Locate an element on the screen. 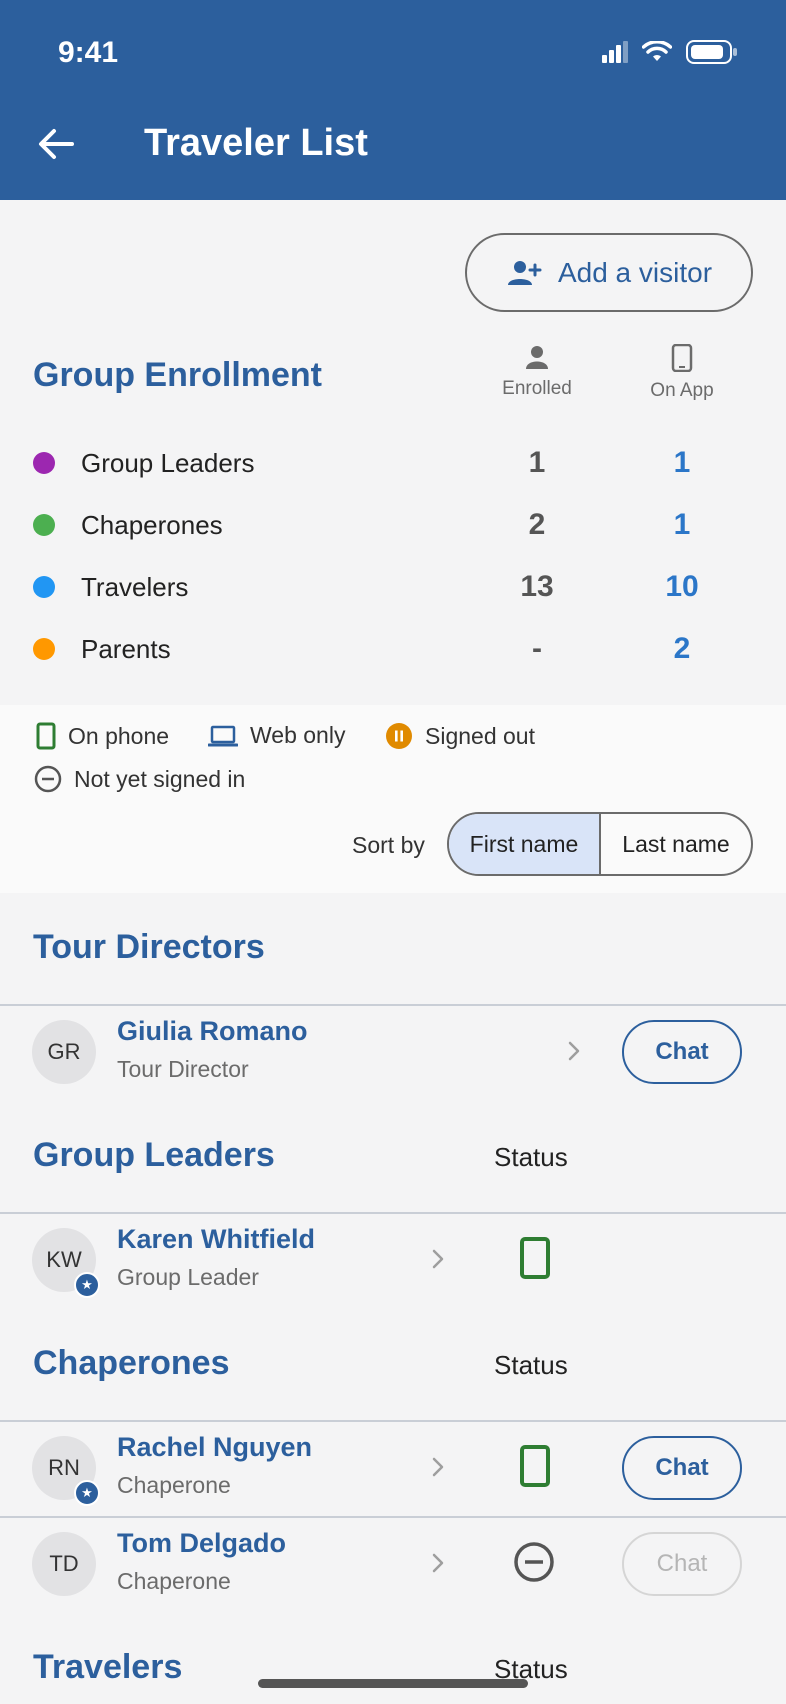 Image resolution: width=786 pixels, height=1704 pixels. section-title-chaperones: Chaperones is located at coordinates (131, 1363).